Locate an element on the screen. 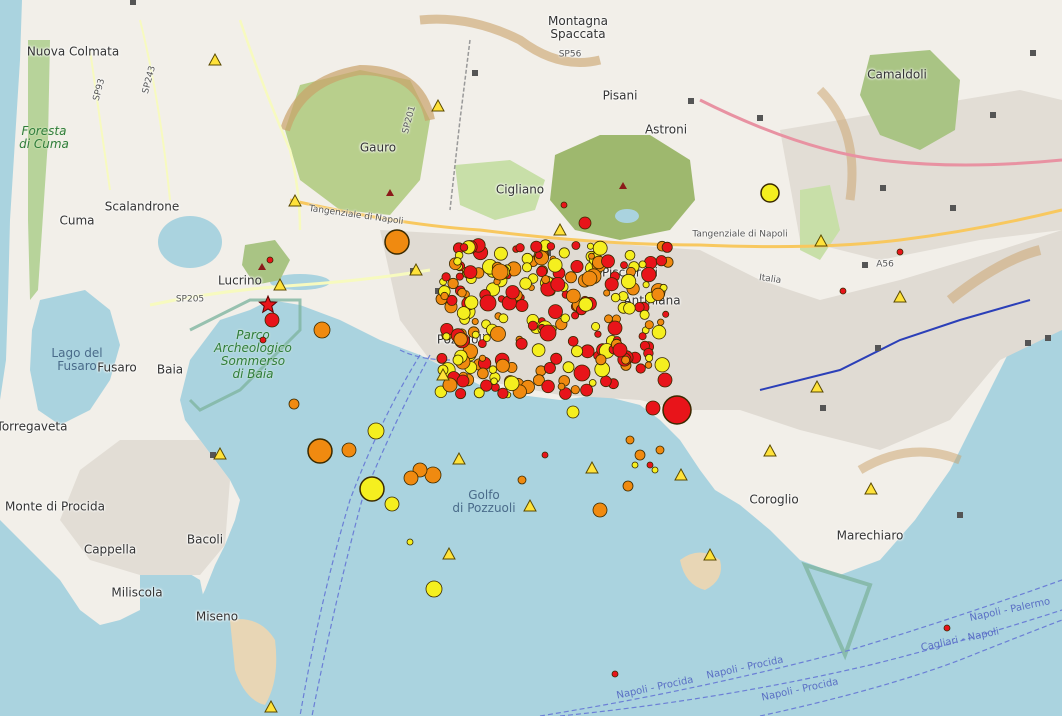 This screenshot has width=1062, height=716. epicenter-star-icon is located at coordinates (268, 304).